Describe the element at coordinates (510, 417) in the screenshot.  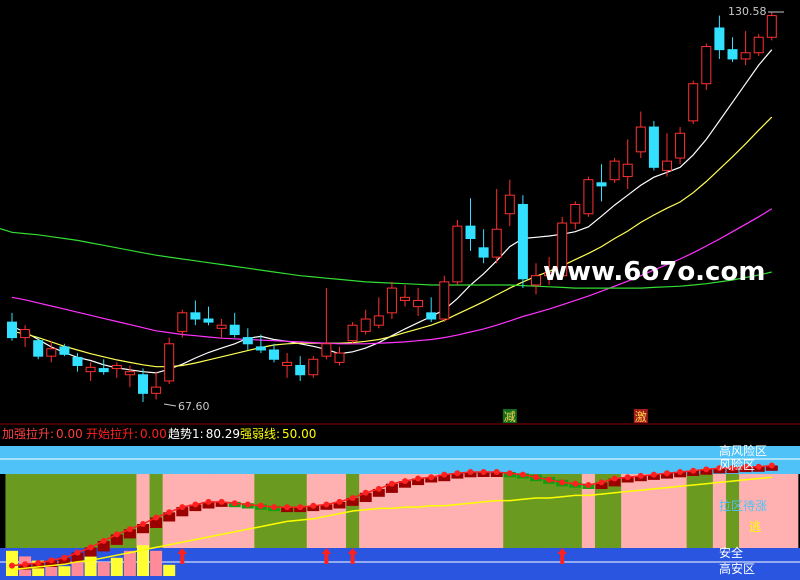
I see `signal-marker: 减` at that location.